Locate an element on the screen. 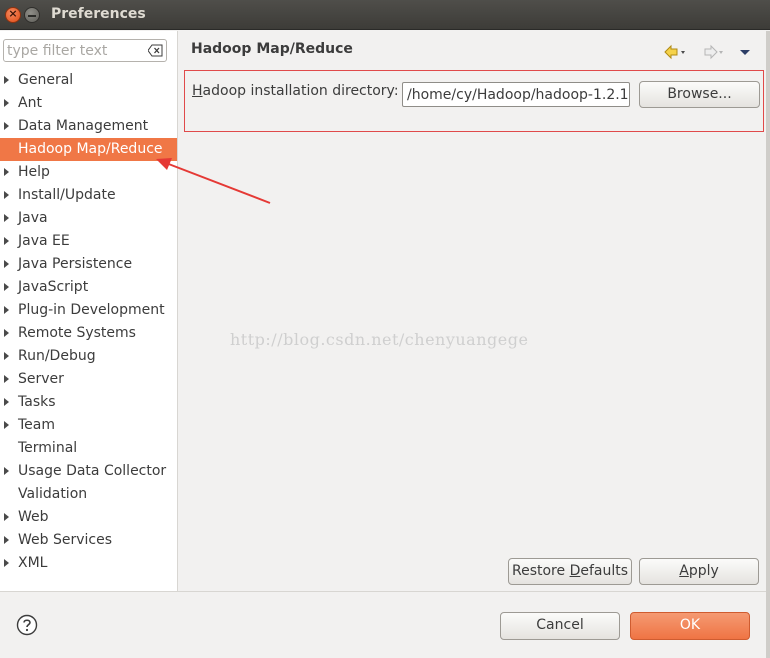 The width and height of the screenshot is (770, 658). tree-item: Validation is located at coordinates (88, 494).